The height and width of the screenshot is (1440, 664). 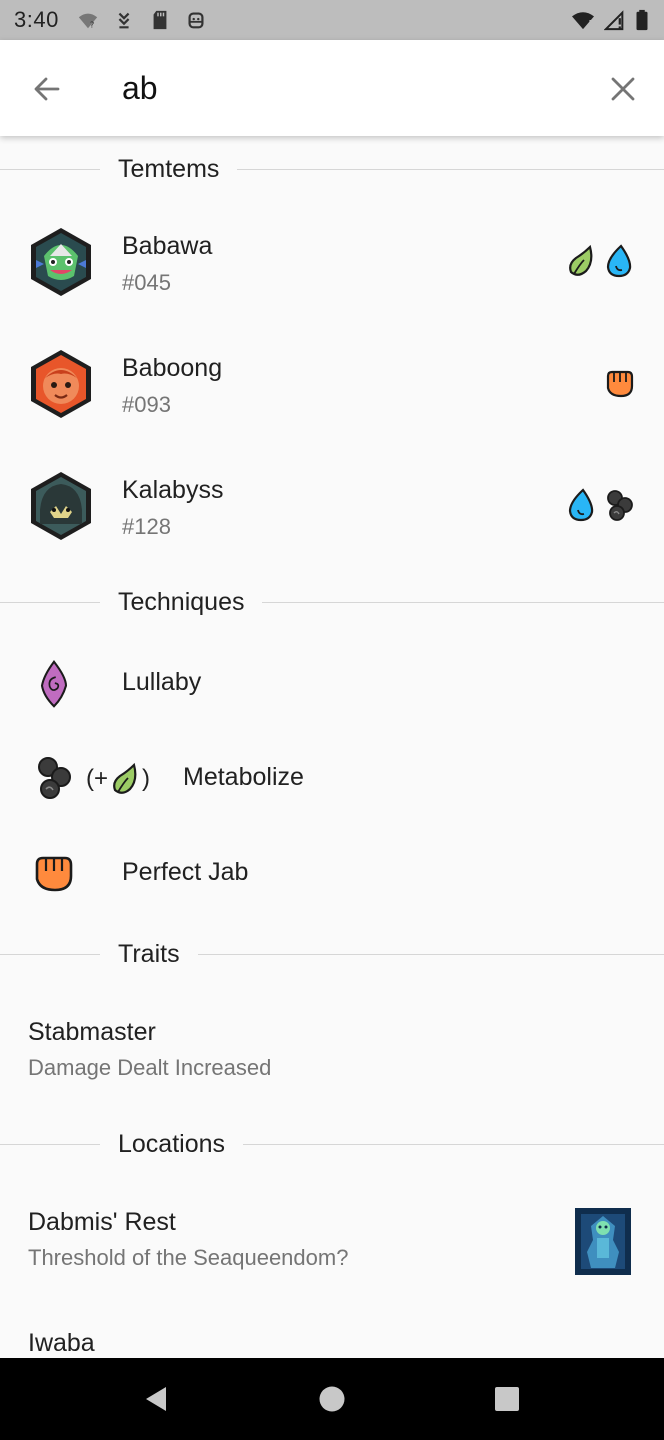 What do you see at coordinates (160, 20) in the screenshot?
I see `sd-card-icon` at bounding box center [160, 20].